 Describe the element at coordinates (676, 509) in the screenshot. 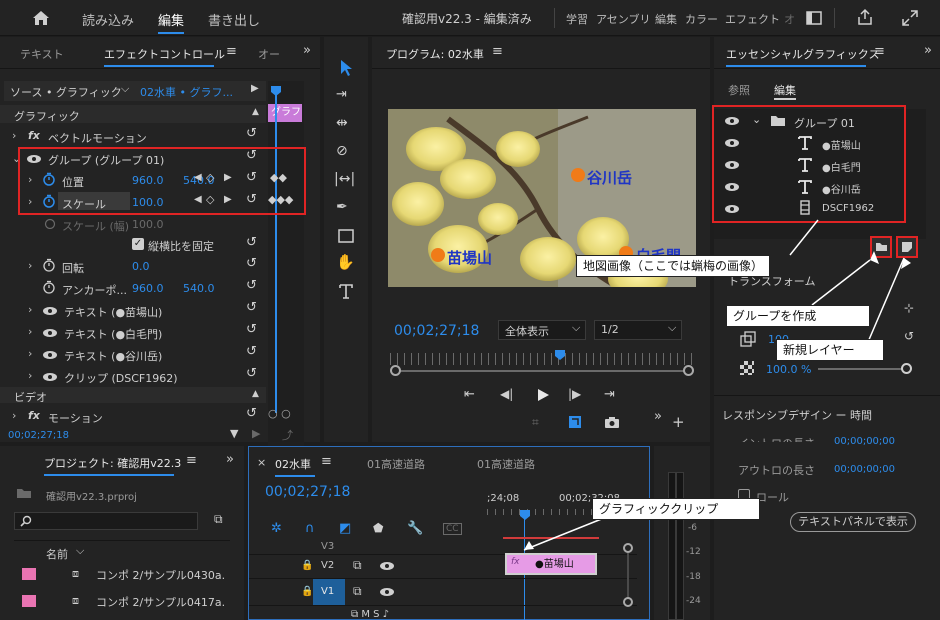

I see `callout-graphic-clip: グラフィッククリップ` at that location.